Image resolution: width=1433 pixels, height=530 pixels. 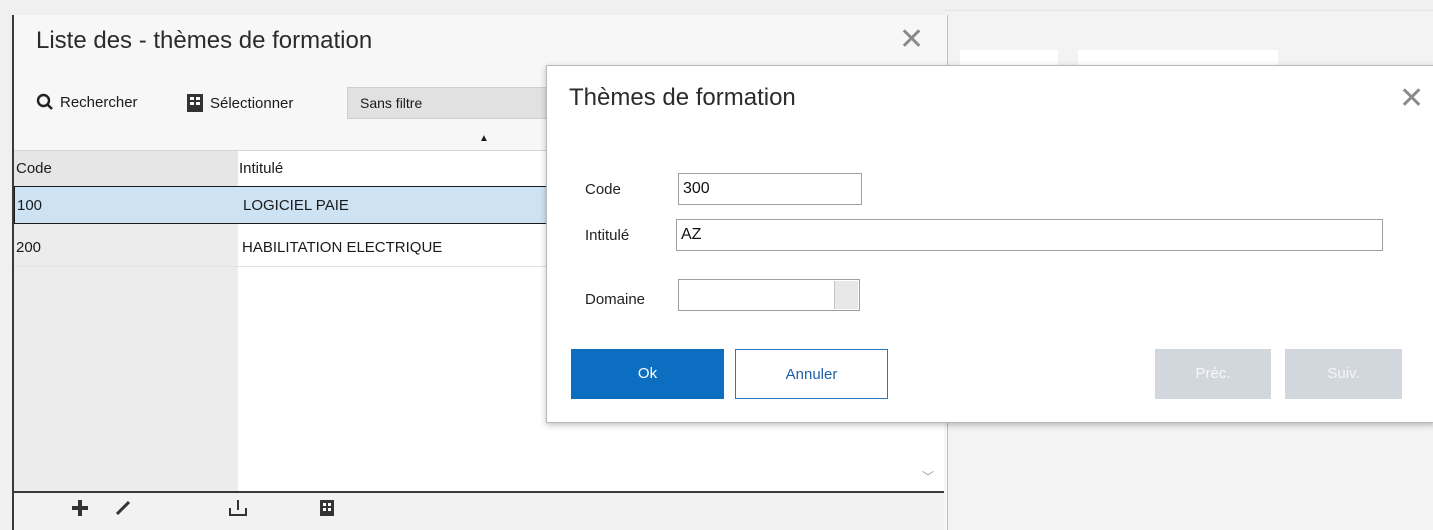 What do you see at coordinates (30, 205) in the screenshot?
I see `cell-code: 100` at bounding box center [30, 205].